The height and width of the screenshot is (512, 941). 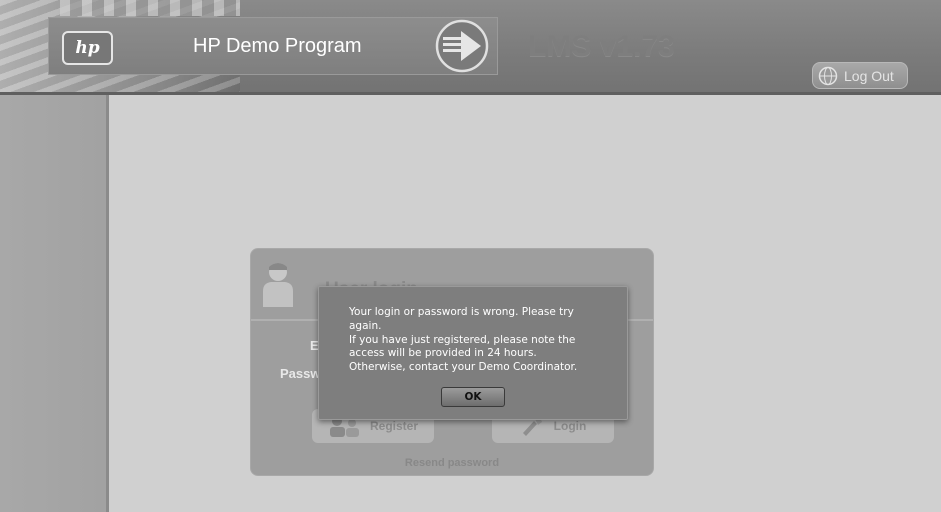 I want to click on left-sidebar, so click(x=54, y=303).